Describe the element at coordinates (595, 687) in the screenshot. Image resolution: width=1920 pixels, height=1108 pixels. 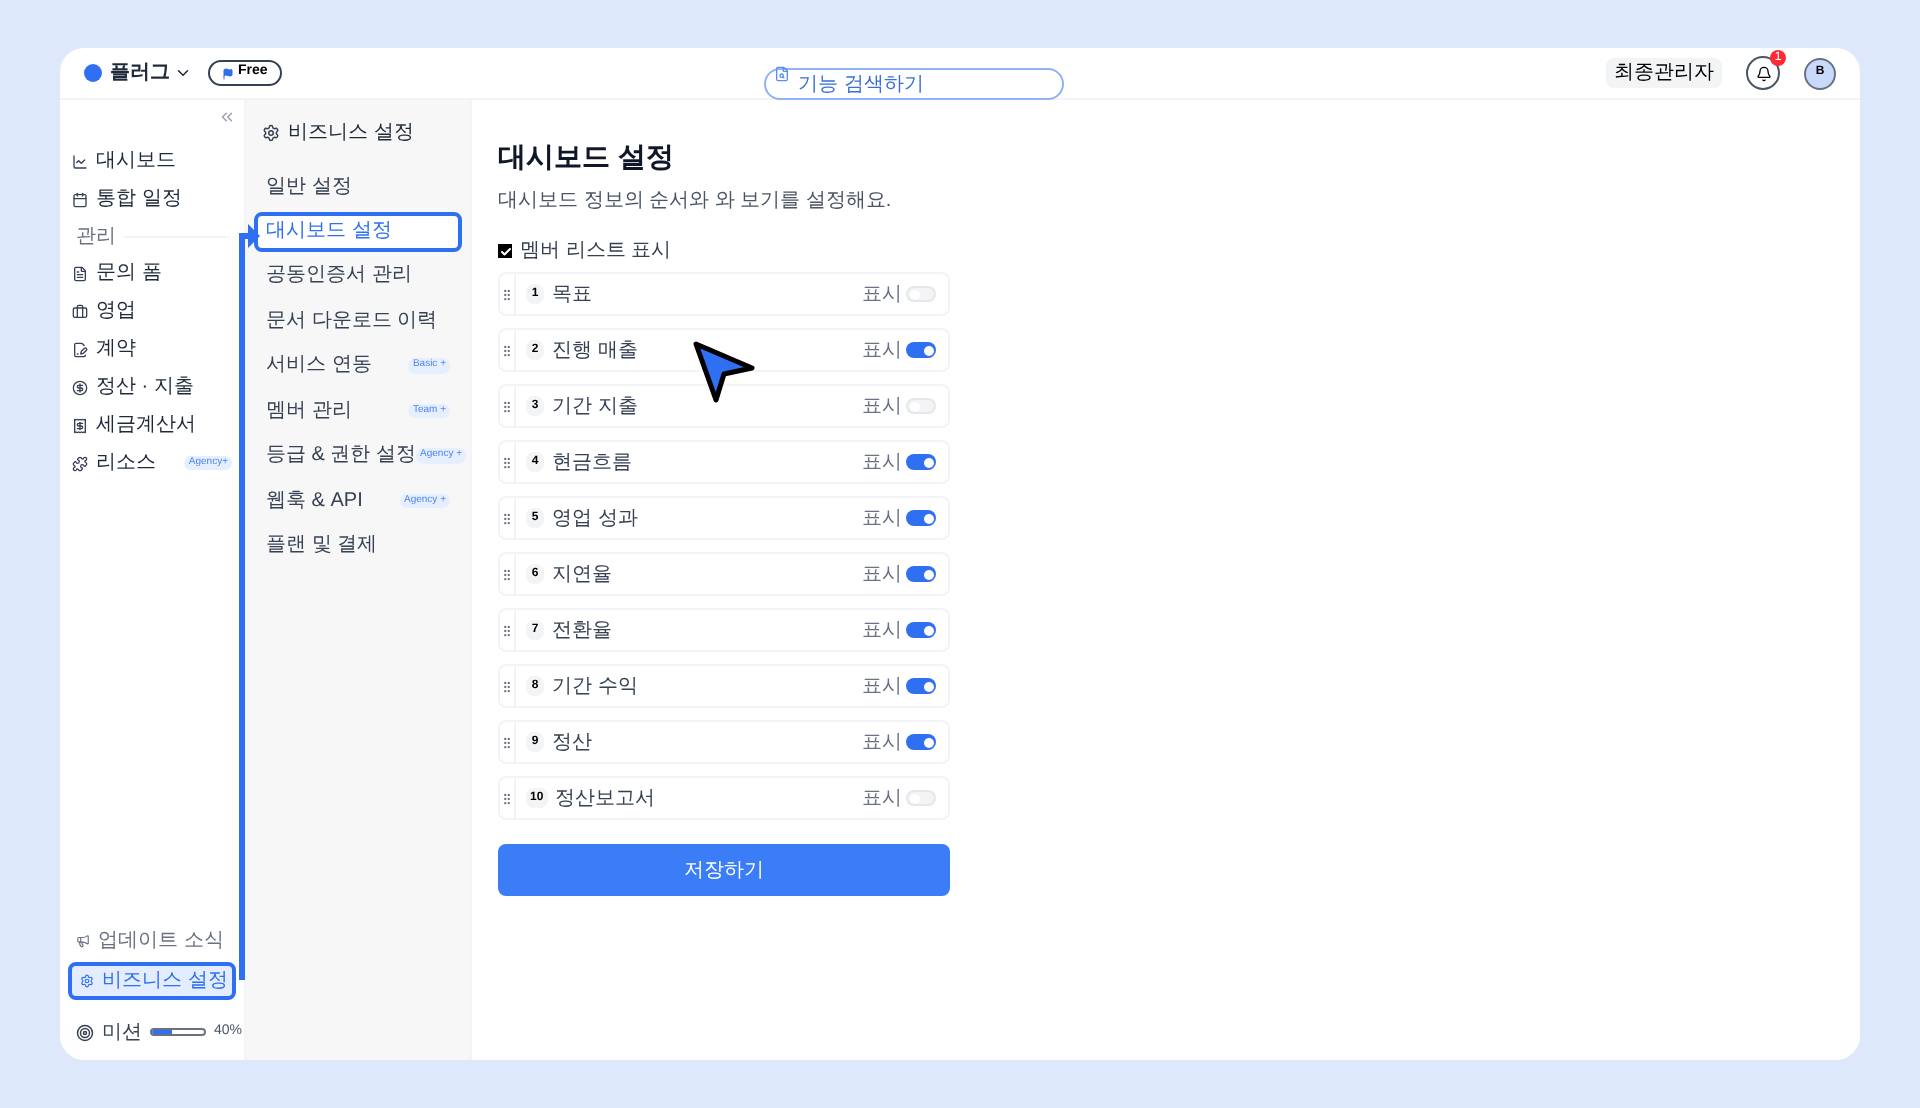
I see `widget-label: 기간 수익` at that location.